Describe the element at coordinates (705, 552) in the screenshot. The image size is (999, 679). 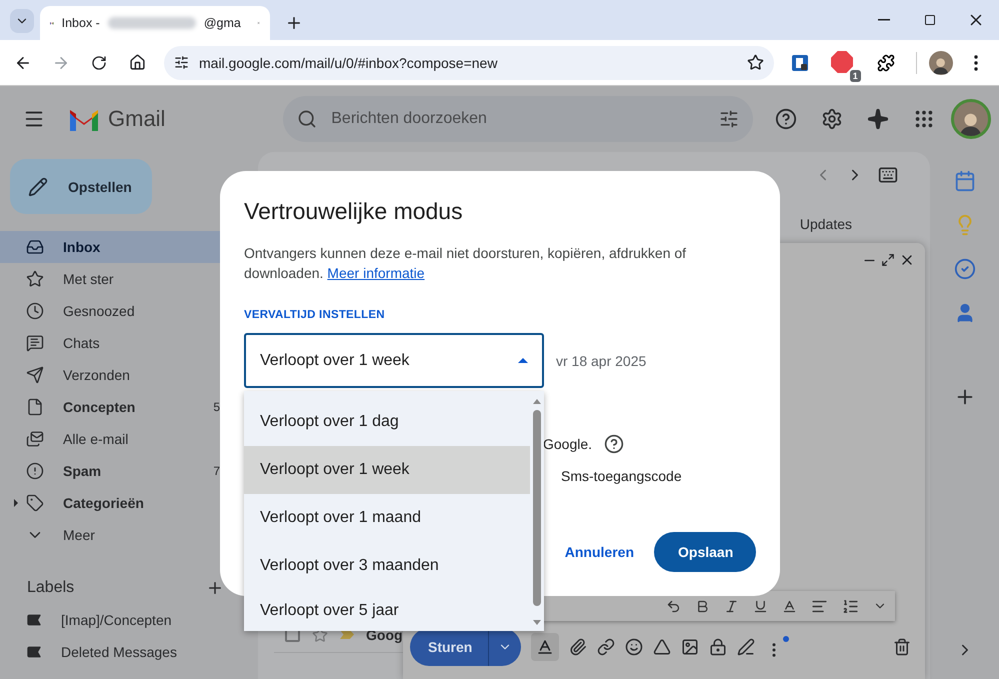
I see `save-button: Opslaan` at that location.